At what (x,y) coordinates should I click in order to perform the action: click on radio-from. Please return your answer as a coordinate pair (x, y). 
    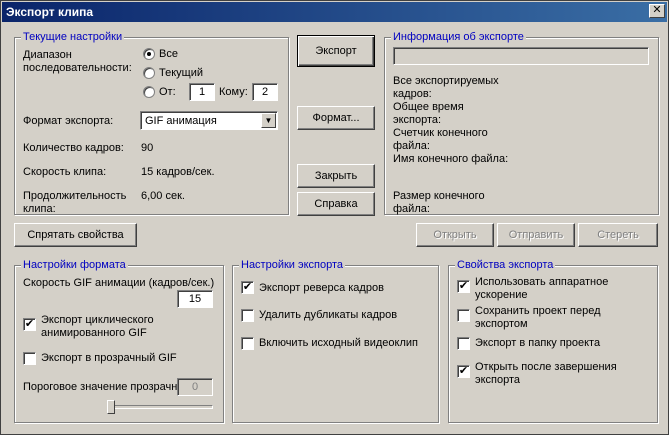
    Looking at the image, I should click on (149, 92).